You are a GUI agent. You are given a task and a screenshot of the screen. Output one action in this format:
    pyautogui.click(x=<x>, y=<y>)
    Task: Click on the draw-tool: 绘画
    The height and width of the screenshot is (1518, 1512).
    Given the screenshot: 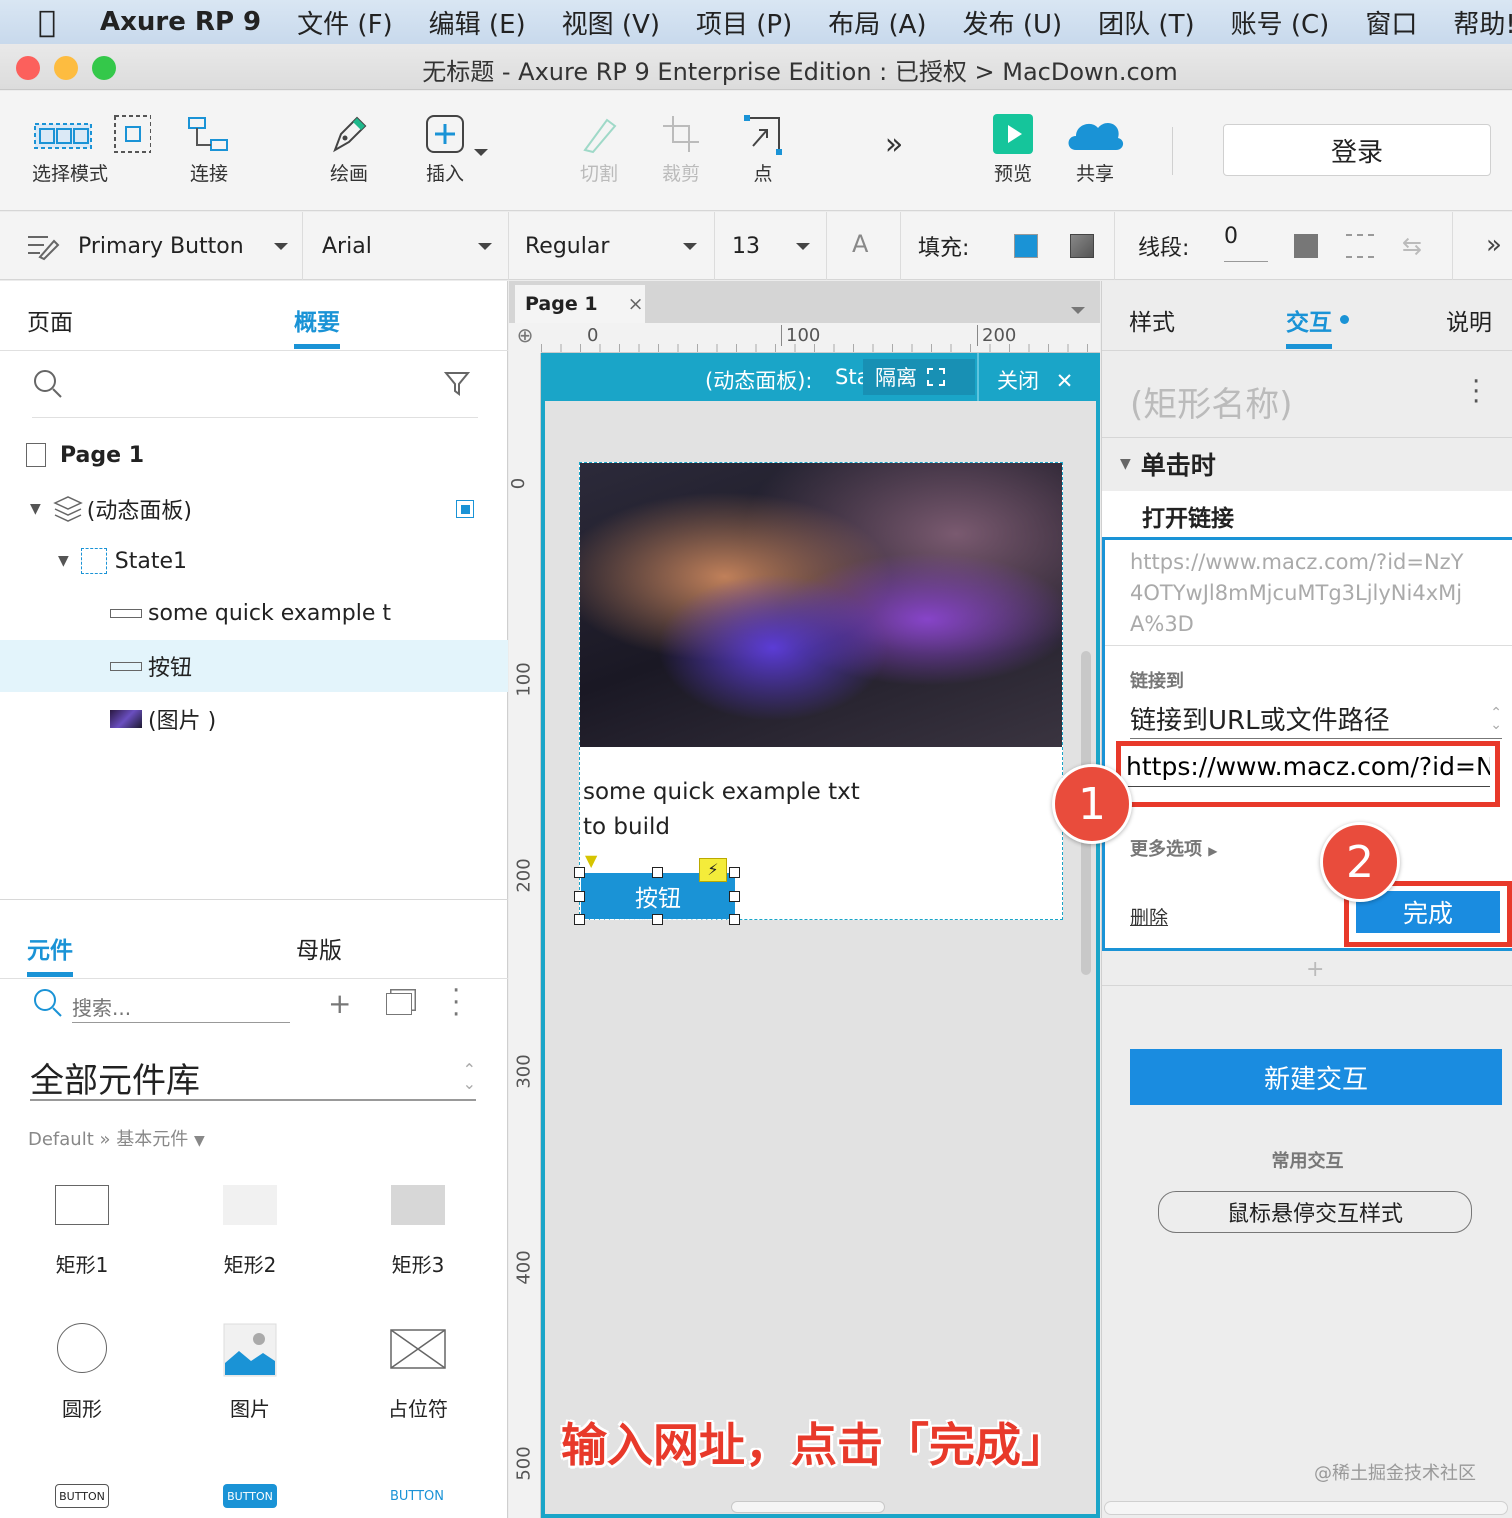 What is the action you would take?
    pyautogui.click(x=349, y=147)
    